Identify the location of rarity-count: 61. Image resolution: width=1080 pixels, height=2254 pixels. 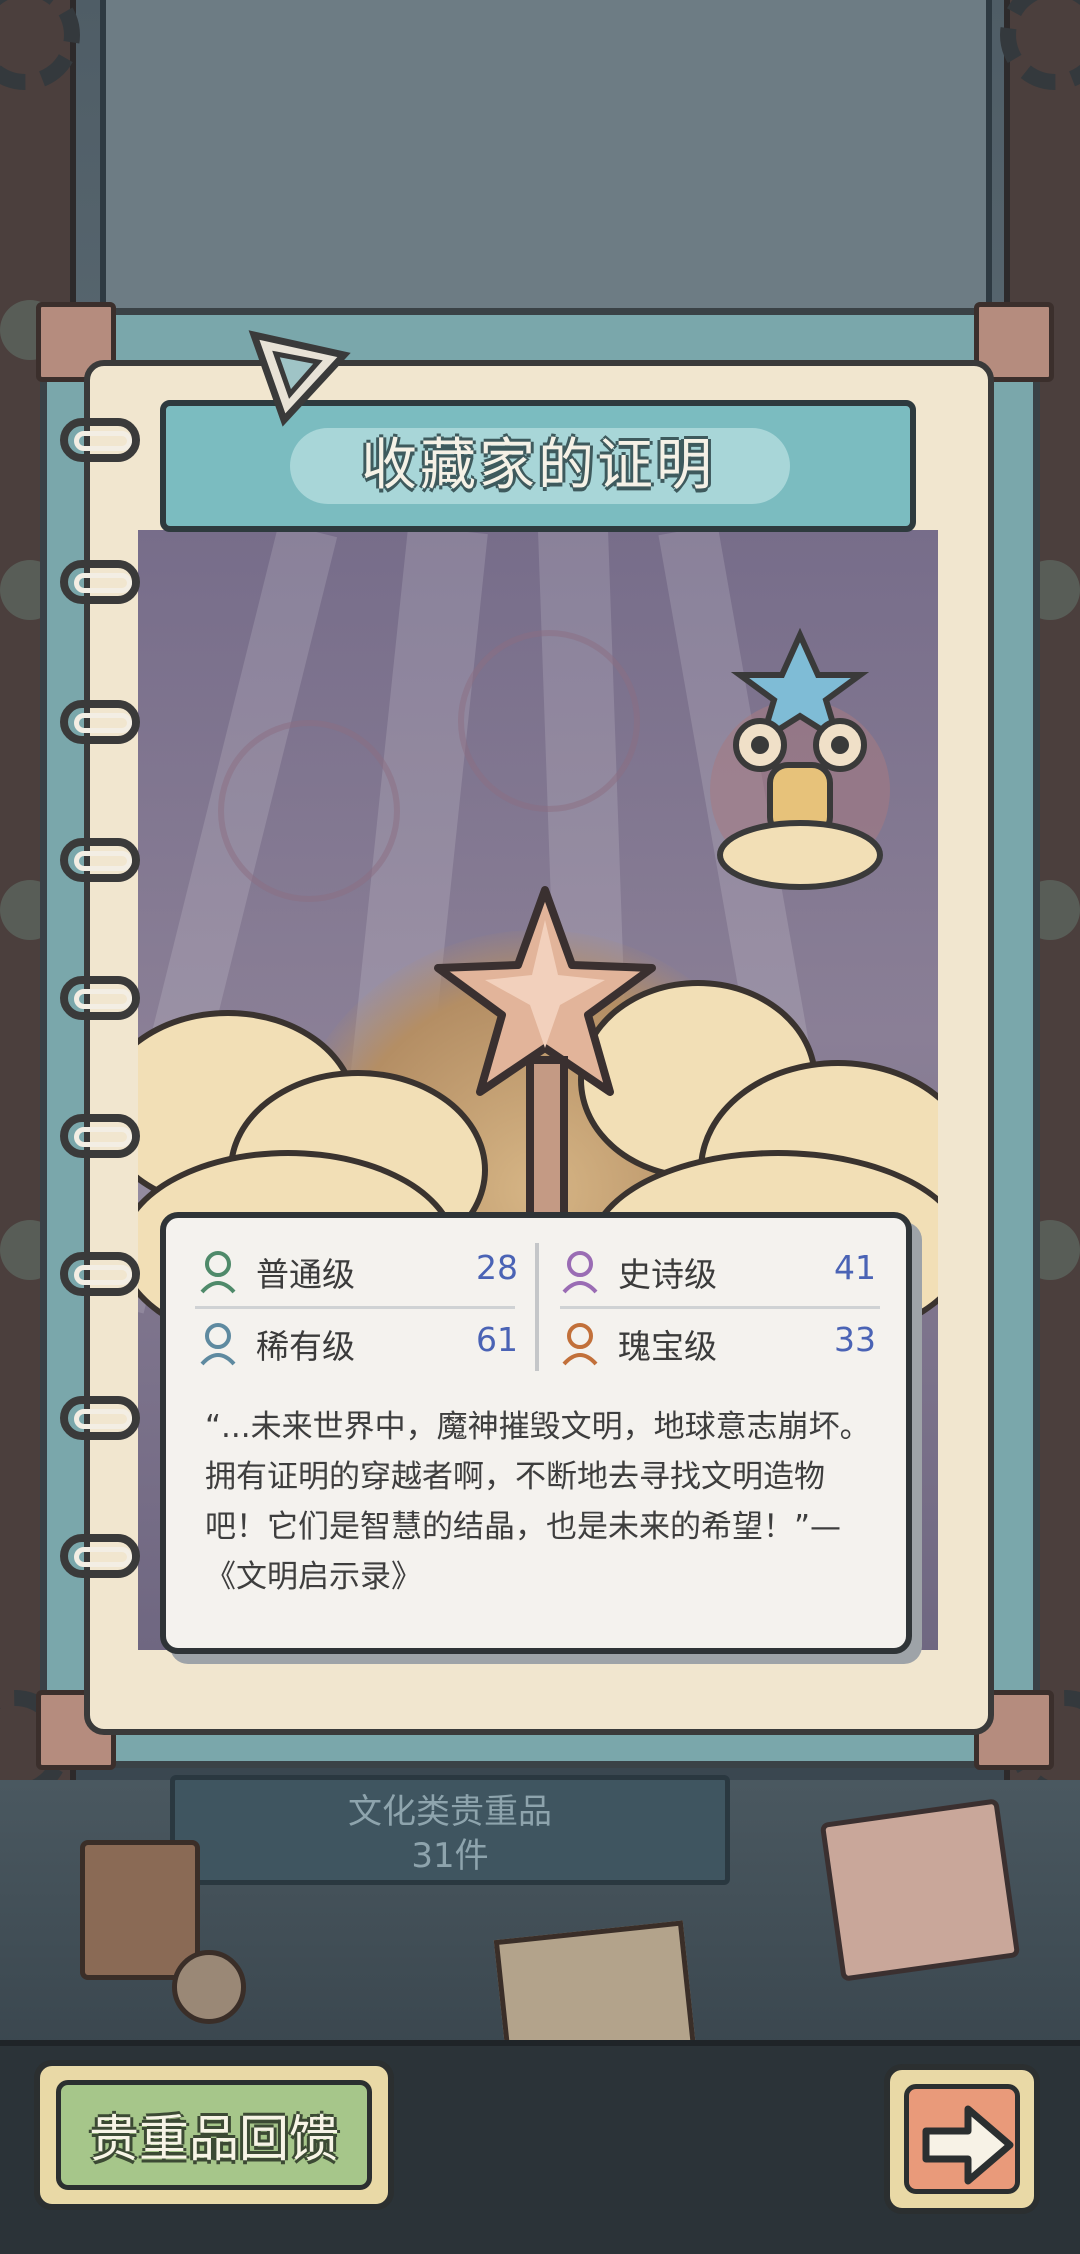
(497, 1339).